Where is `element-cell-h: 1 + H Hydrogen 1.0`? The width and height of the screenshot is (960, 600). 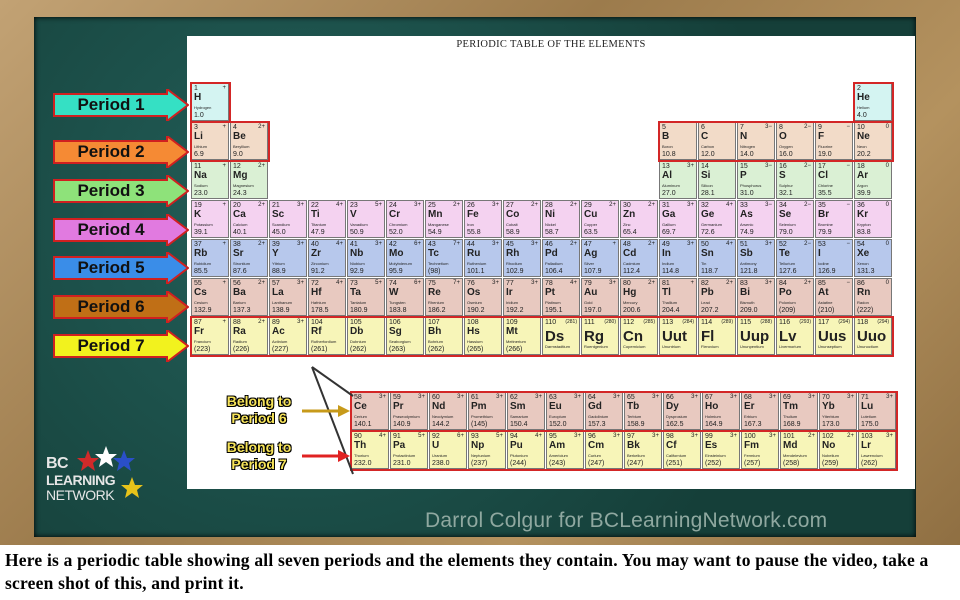
element-cell-h: 1 + H Hydrogen 1.0 is located at coordinates (210, 102).